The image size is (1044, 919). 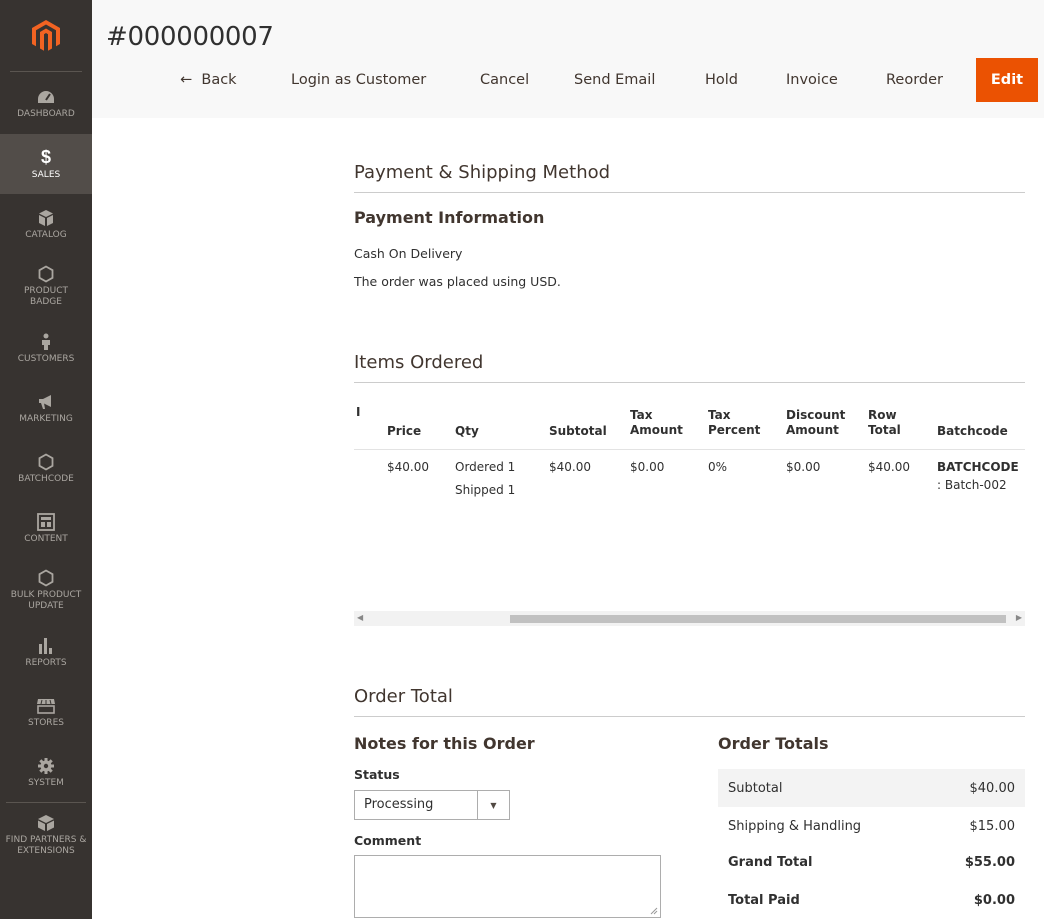 What do you see at coordinates (795, 826) in the screenshot?
I see `totals-label: Shipping & Handling` at bounding box center [795, 826].